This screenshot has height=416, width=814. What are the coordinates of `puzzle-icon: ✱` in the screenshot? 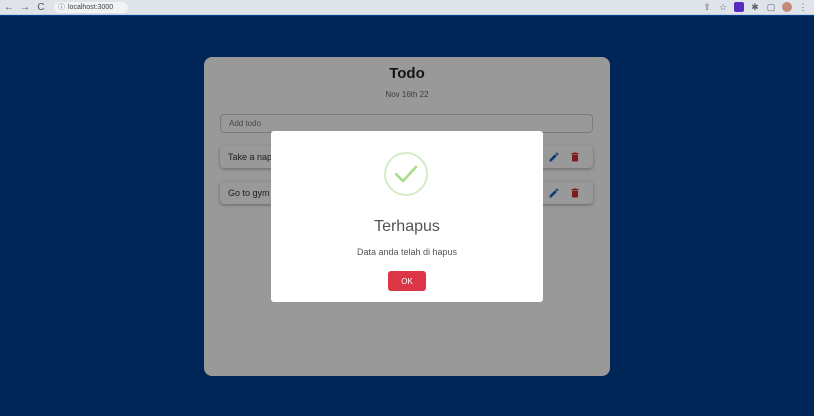 It's located at (755, 7).